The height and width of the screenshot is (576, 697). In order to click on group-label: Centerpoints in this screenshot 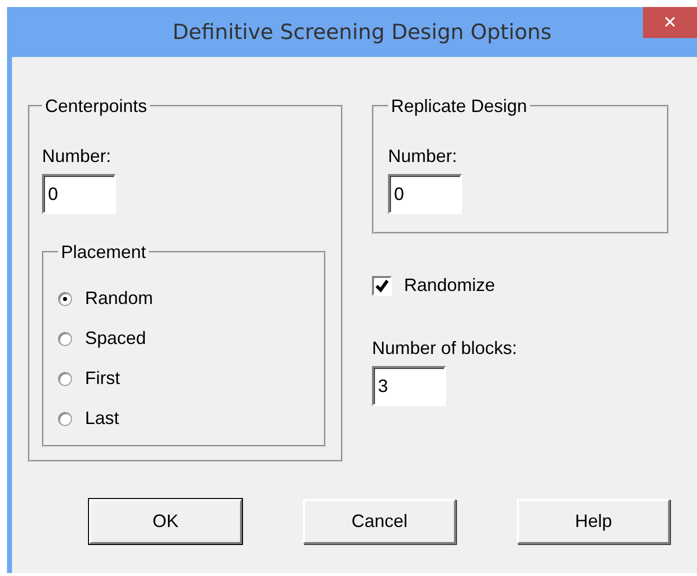, I will do `click(96, 106)`.